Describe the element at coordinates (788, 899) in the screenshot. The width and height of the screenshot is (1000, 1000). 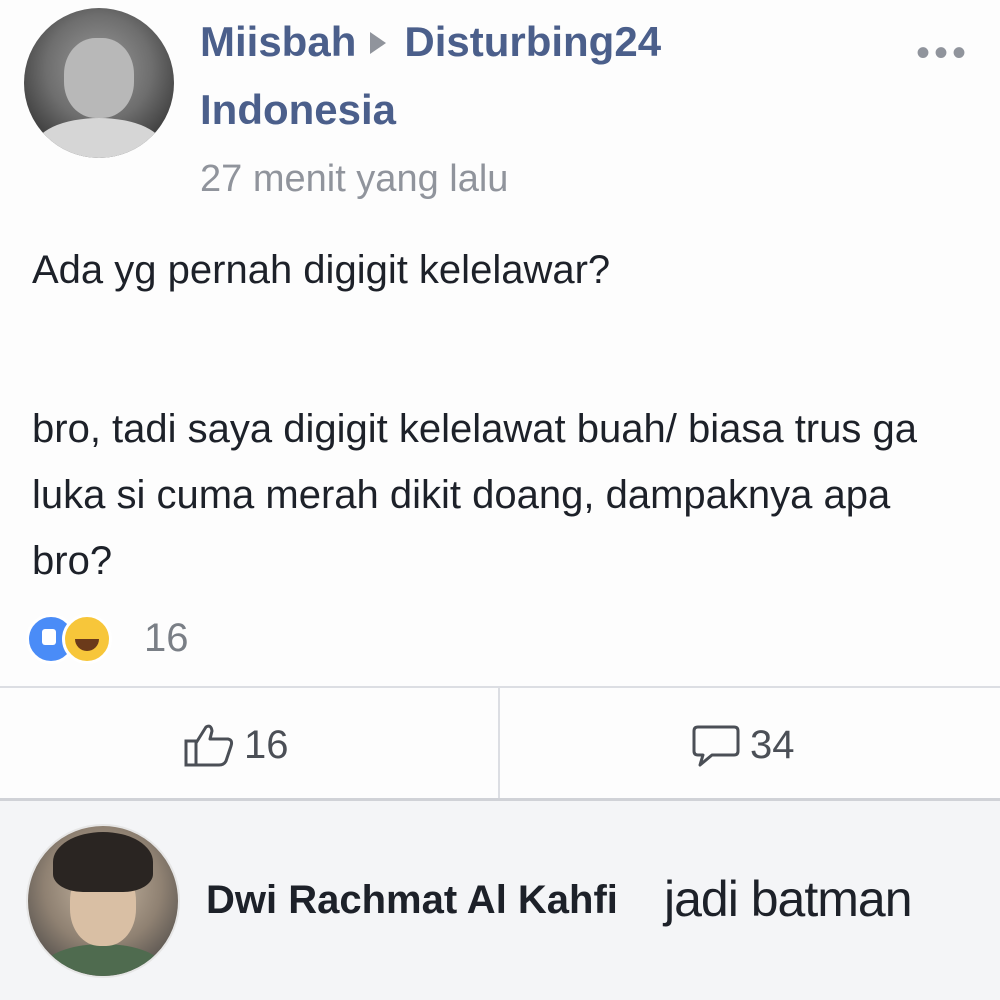
I see `comment-text: jadi batman` at that location.